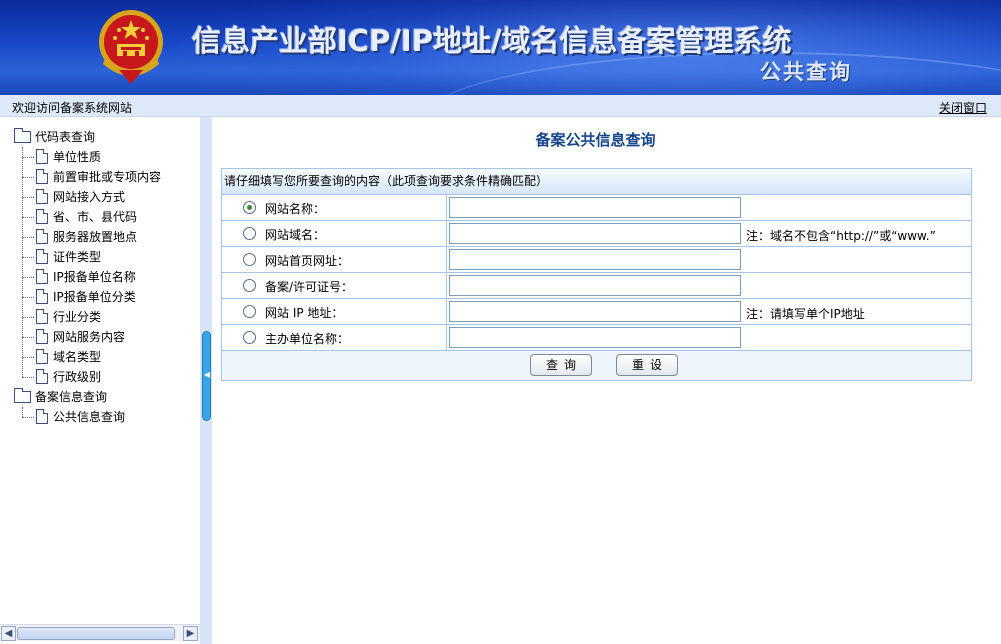 This screenshot has width=1001, height=644. I want to click on field-label-cell: 备案/许可证号：, so click(334, 285).